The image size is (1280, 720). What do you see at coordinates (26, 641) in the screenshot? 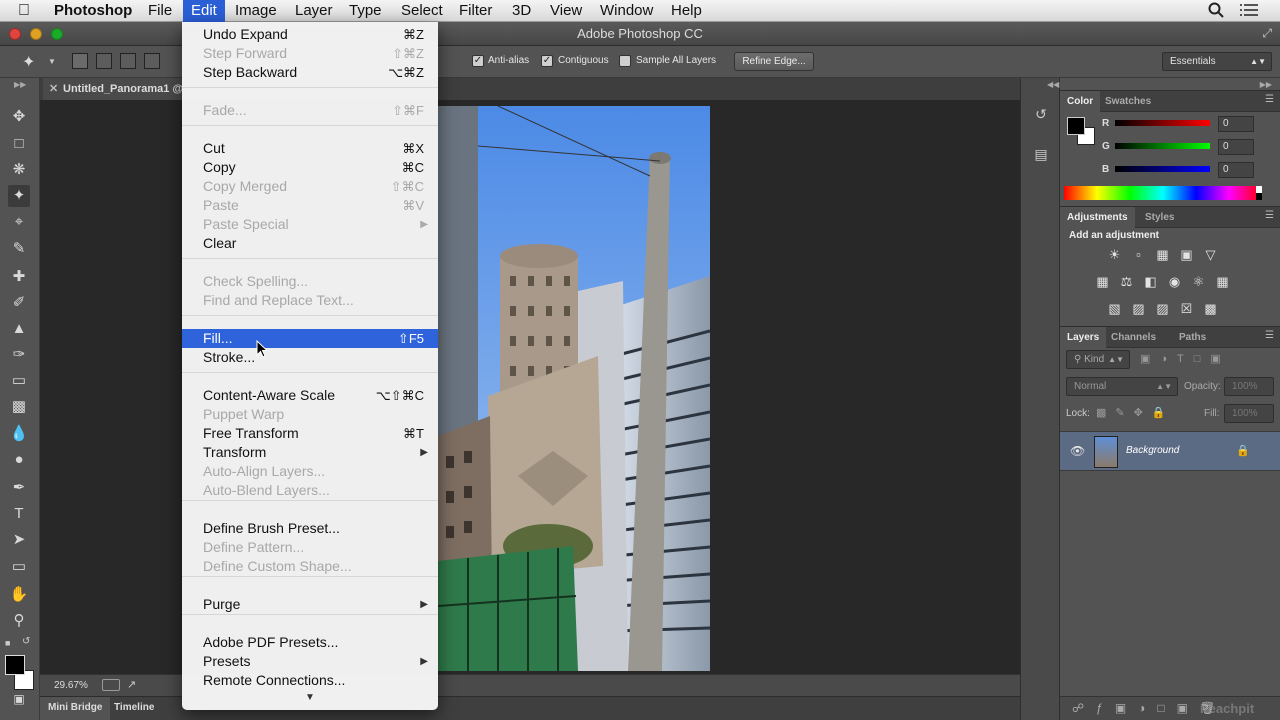
I see `swap-colors-icon: ↺` at bounding box center [26, 641].